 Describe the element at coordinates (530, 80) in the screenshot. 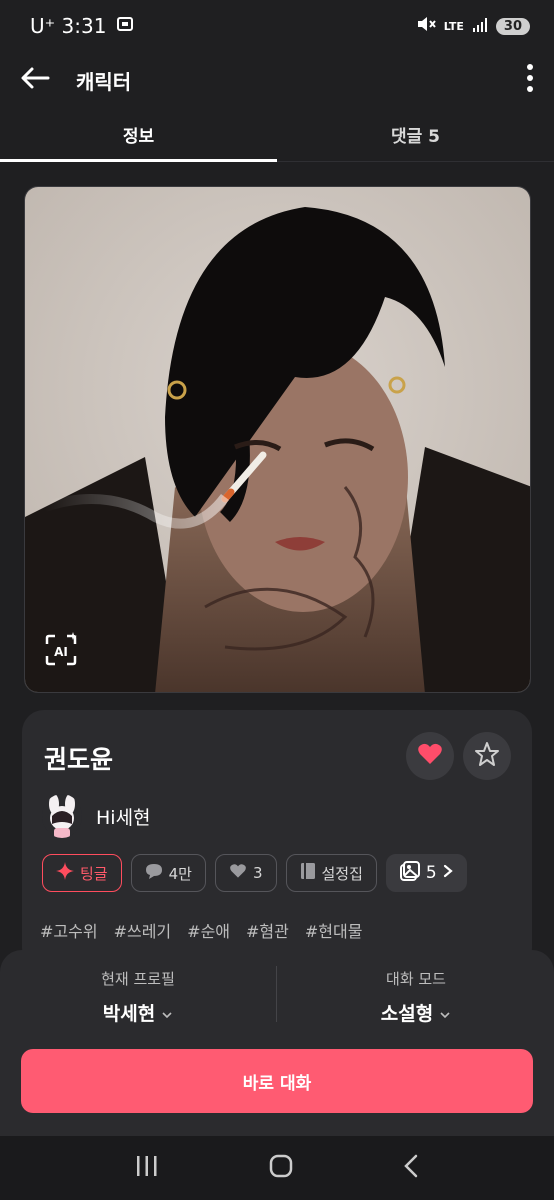

I see `more-vertical-icon` at that location.